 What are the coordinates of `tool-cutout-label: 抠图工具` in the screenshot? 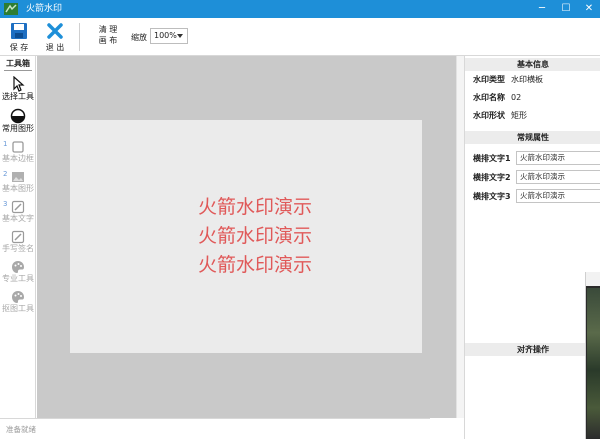 It's located at (18, 308).